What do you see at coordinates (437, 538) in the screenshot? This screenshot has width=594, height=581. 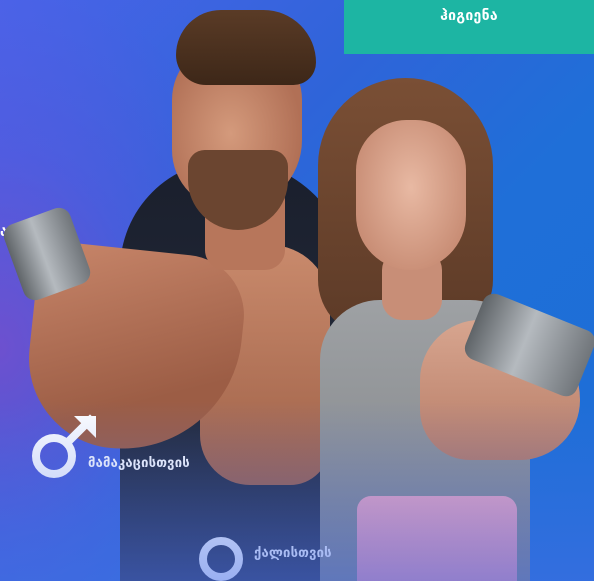 I see `pink-product-box` at bounding box center [437, 538].